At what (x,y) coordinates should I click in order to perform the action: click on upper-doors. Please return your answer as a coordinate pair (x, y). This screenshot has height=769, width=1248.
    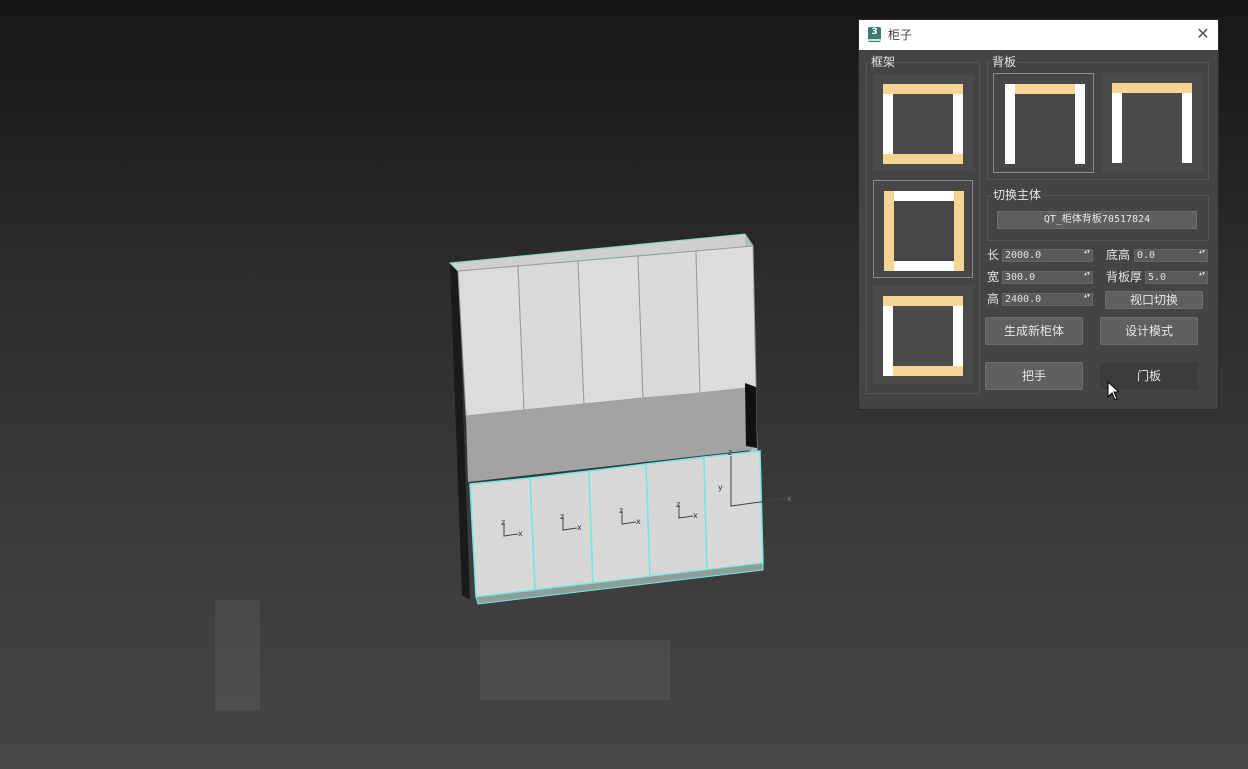
    Looking at the image, I should click on (607, 331).